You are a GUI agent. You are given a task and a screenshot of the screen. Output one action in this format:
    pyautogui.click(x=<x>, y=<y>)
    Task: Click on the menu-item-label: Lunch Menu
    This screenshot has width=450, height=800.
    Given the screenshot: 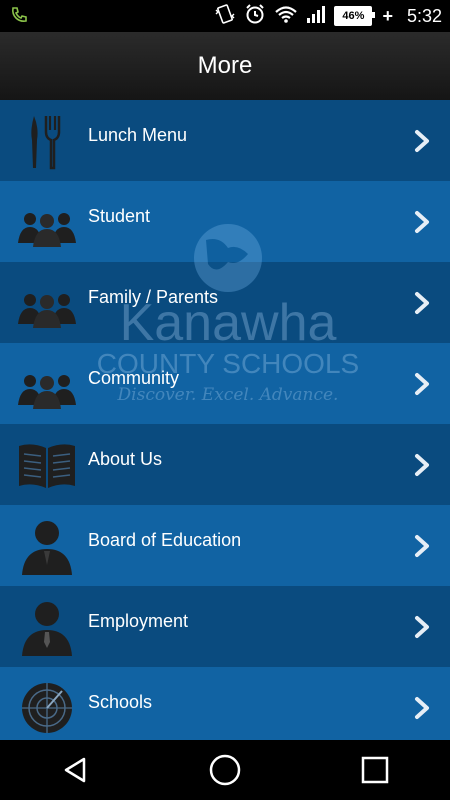 What is the action you would take?
    pyautogui.click(x=138, y=135)
    